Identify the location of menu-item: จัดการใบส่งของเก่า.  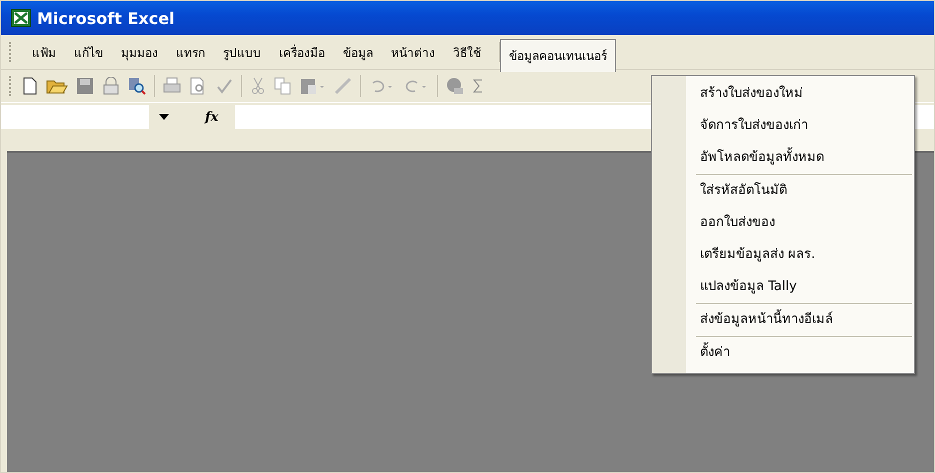
(783, 126).